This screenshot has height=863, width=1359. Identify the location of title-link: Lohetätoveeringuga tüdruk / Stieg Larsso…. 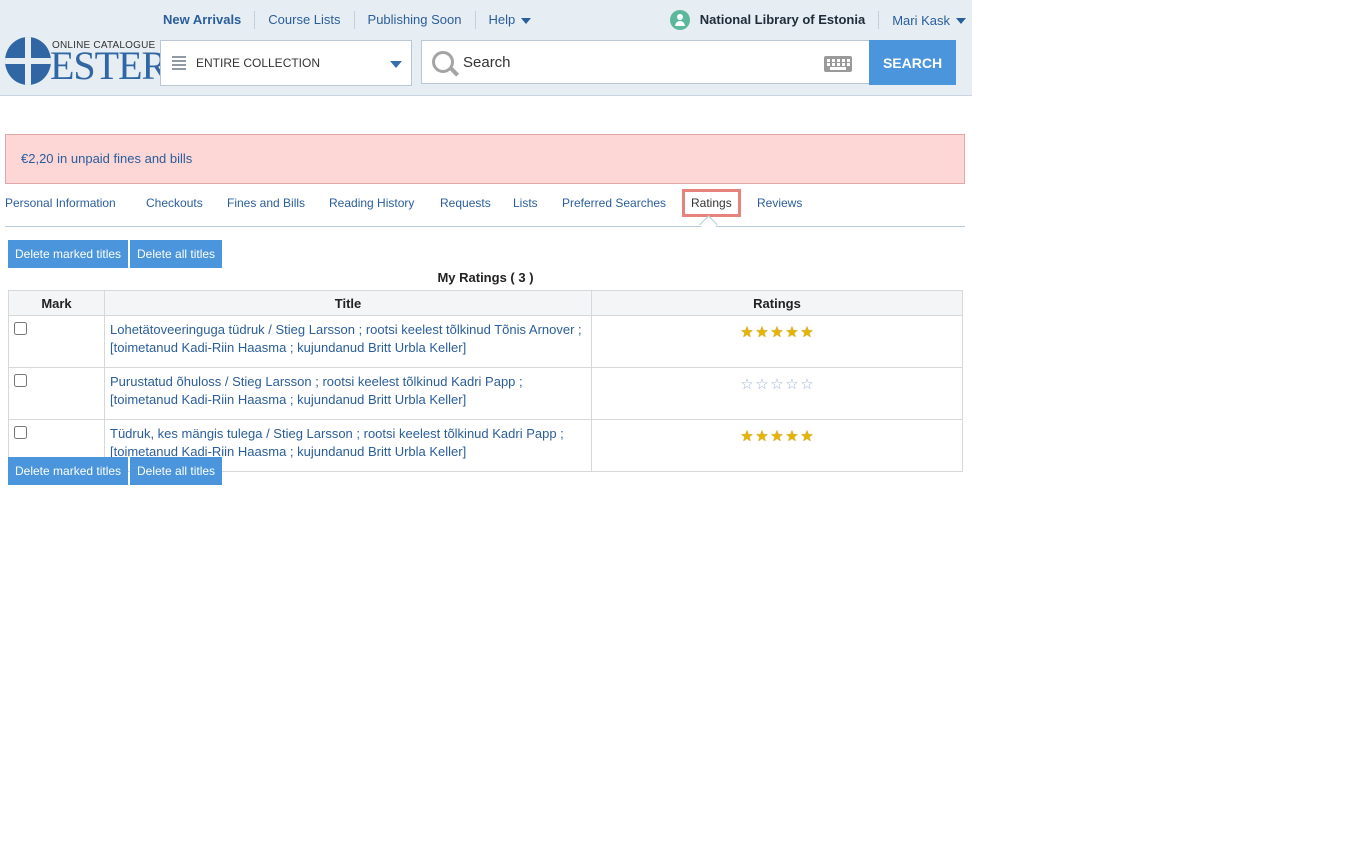
(346, 338).